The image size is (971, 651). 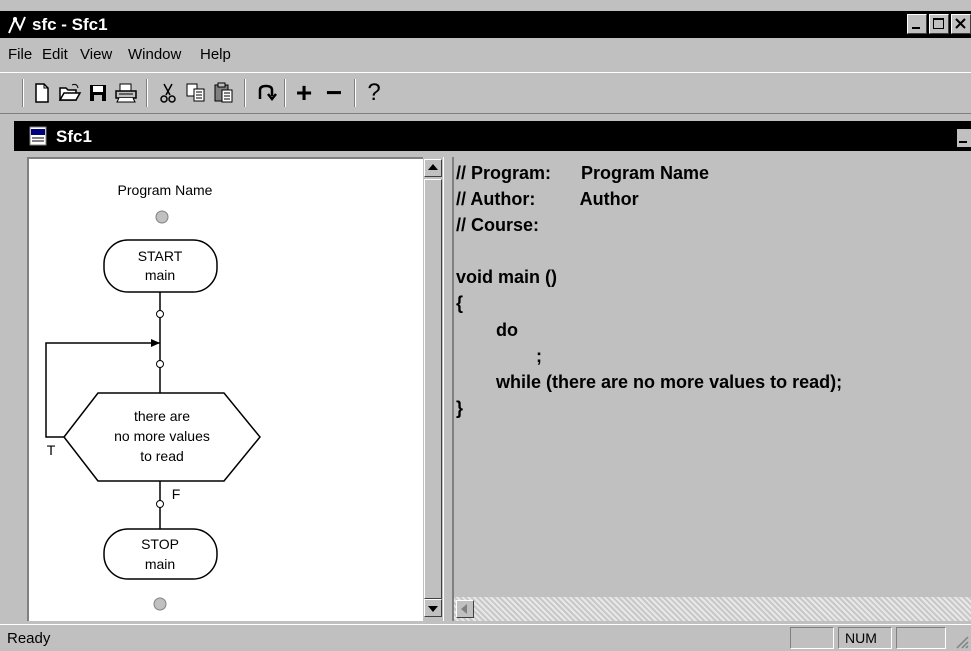 I want to click on paste-icon, so click(x=223, y=92).